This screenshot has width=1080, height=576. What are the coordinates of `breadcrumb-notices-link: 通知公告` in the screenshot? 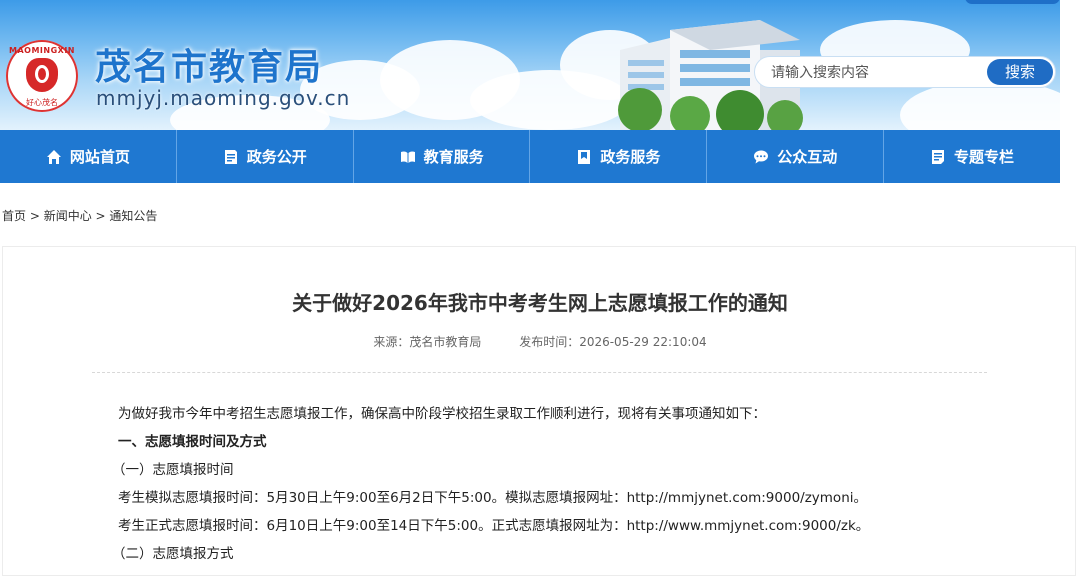 It's located at (133, 216).